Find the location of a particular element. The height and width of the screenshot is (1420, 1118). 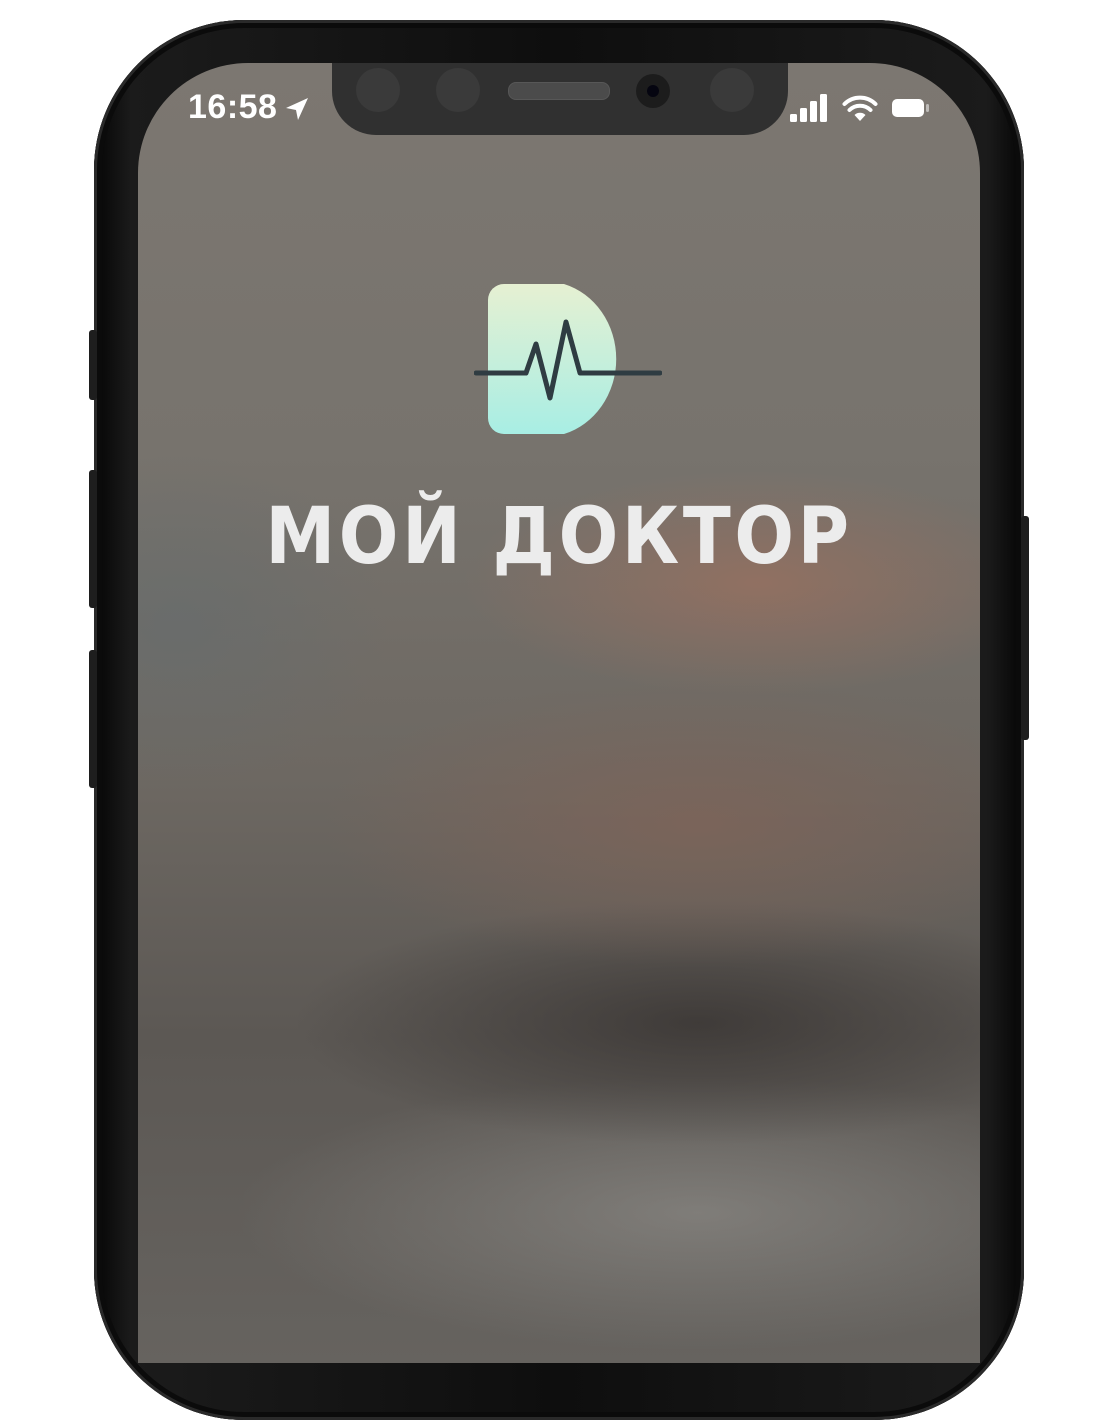

volume-down-button is located at coordinates (93, 719).